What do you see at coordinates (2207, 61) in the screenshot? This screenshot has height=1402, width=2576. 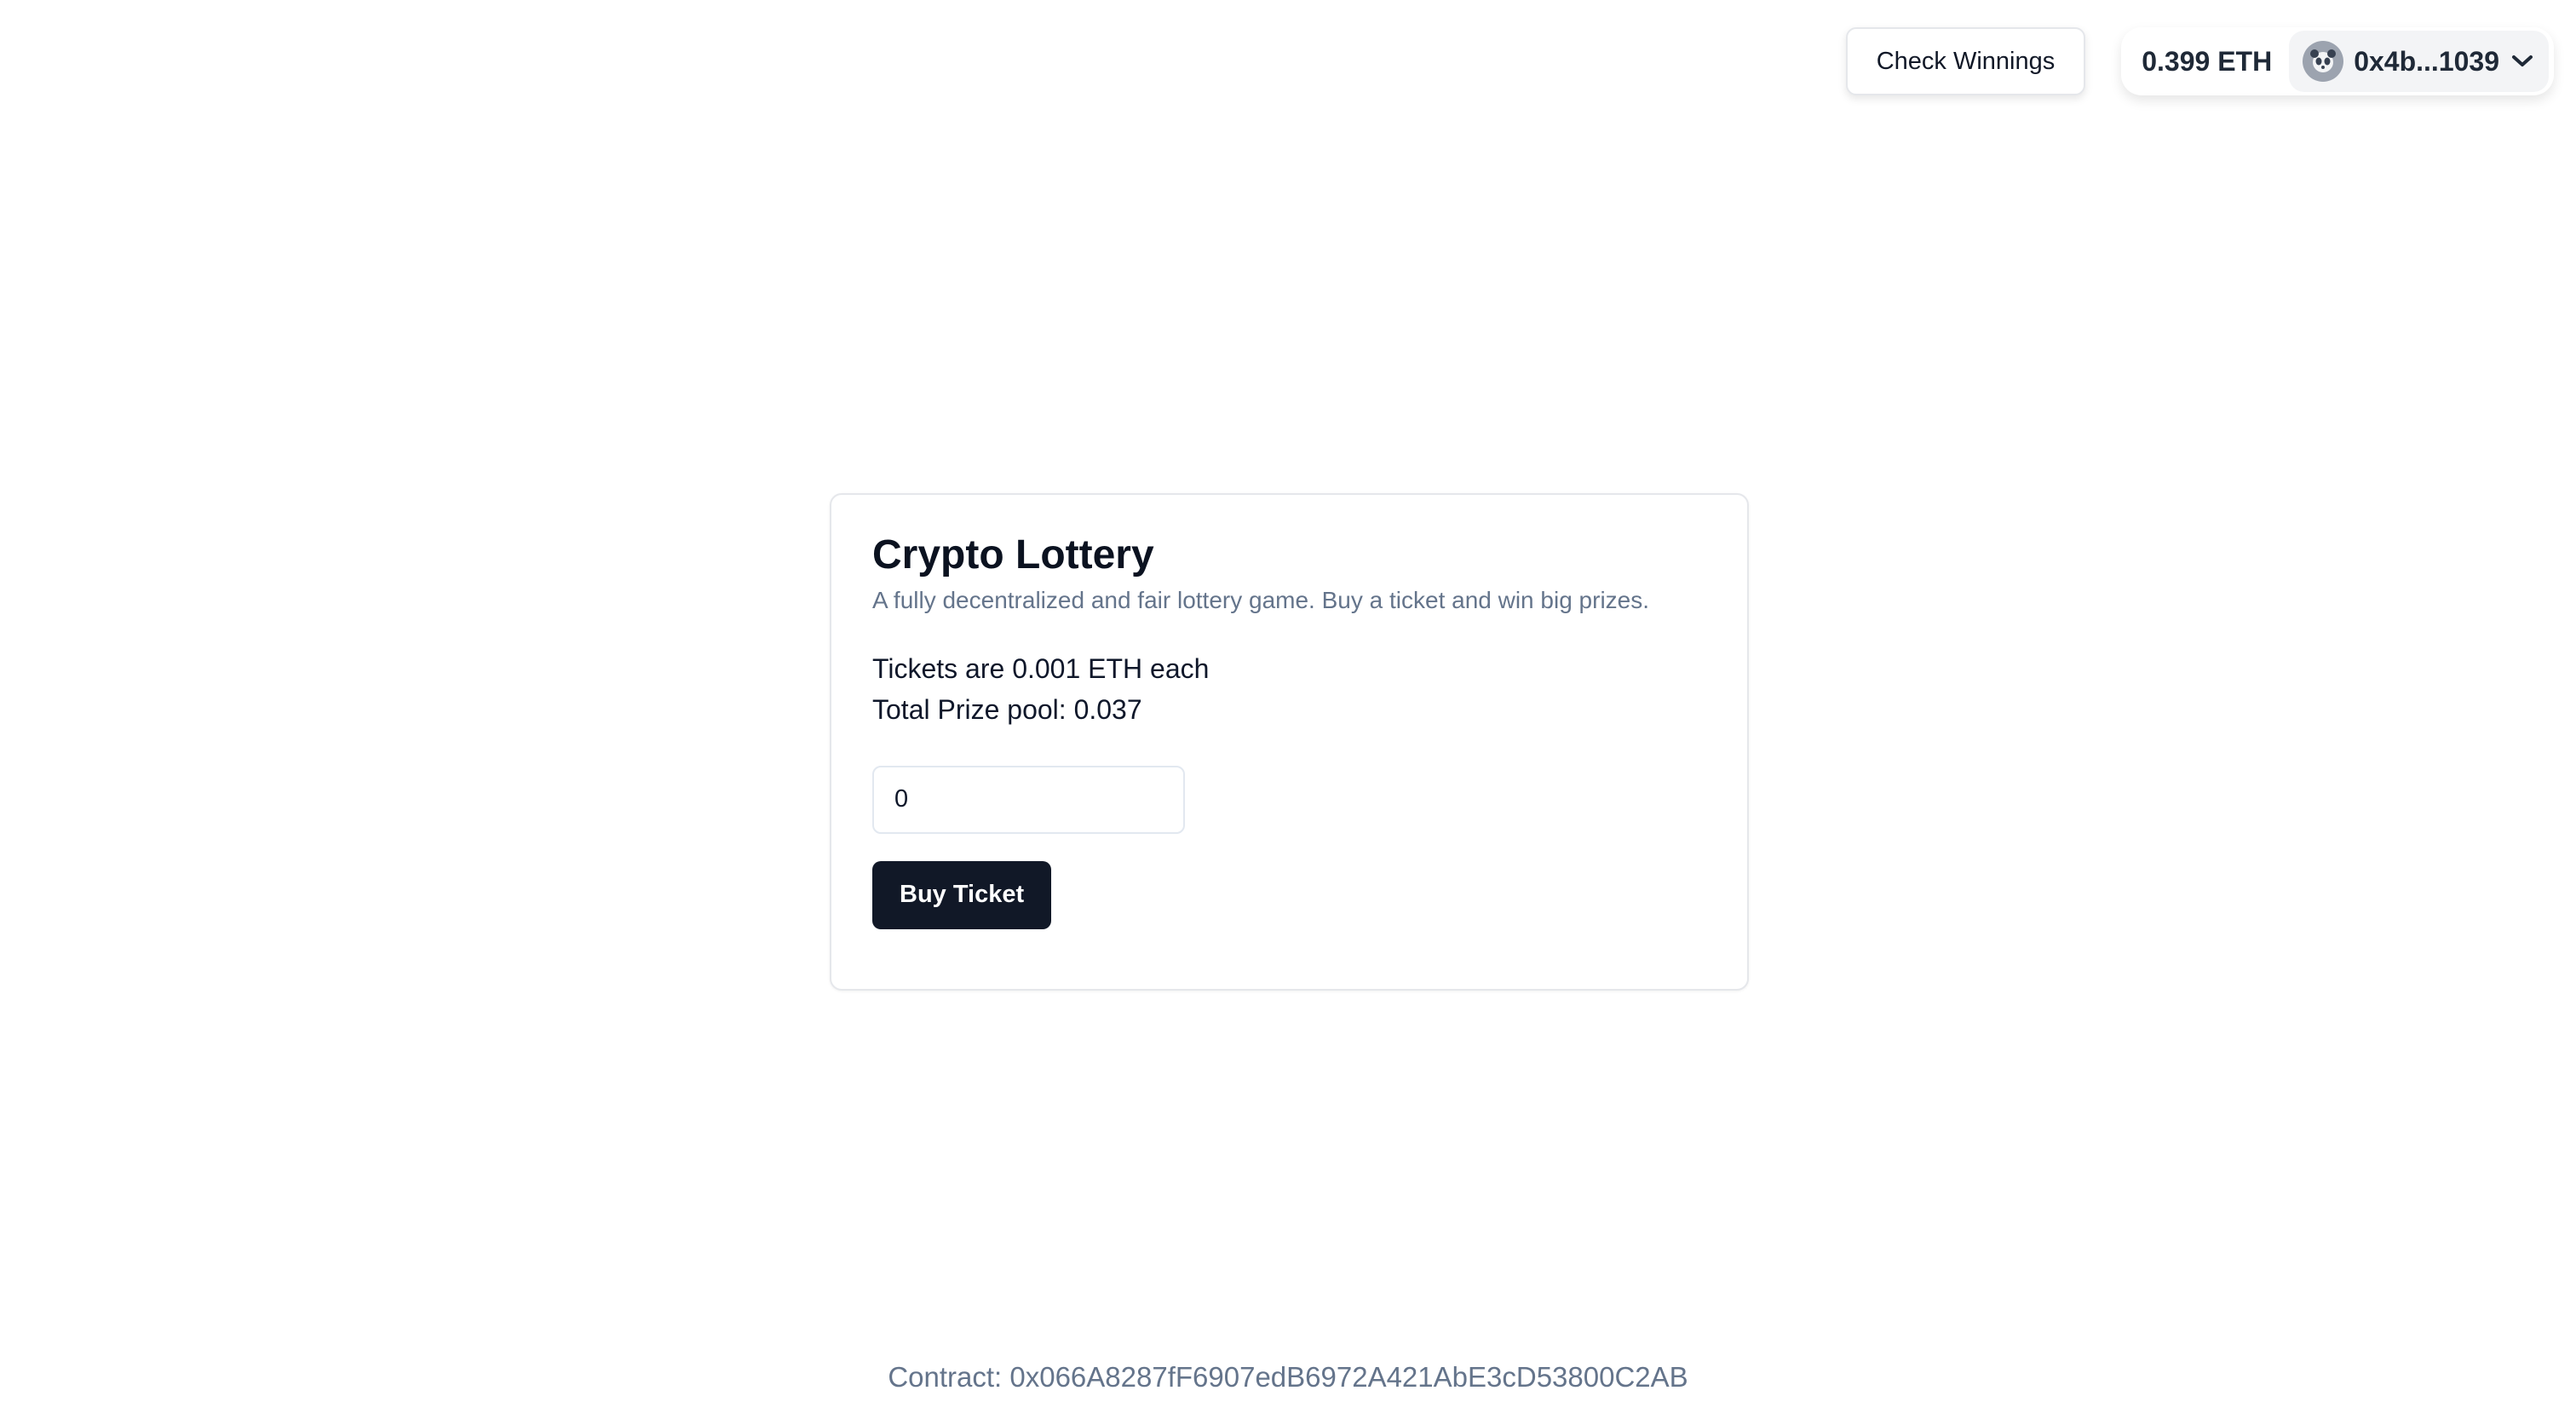 I see `wallet-balance: 0.399 ETH` at bounding box center [2207, 61].